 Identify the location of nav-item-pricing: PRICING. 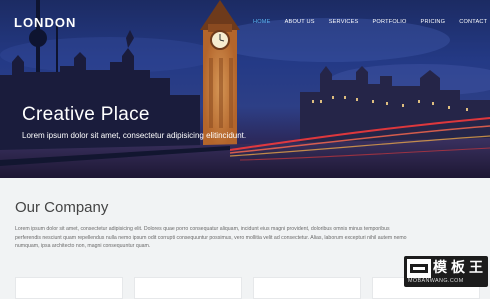
(433, 22).